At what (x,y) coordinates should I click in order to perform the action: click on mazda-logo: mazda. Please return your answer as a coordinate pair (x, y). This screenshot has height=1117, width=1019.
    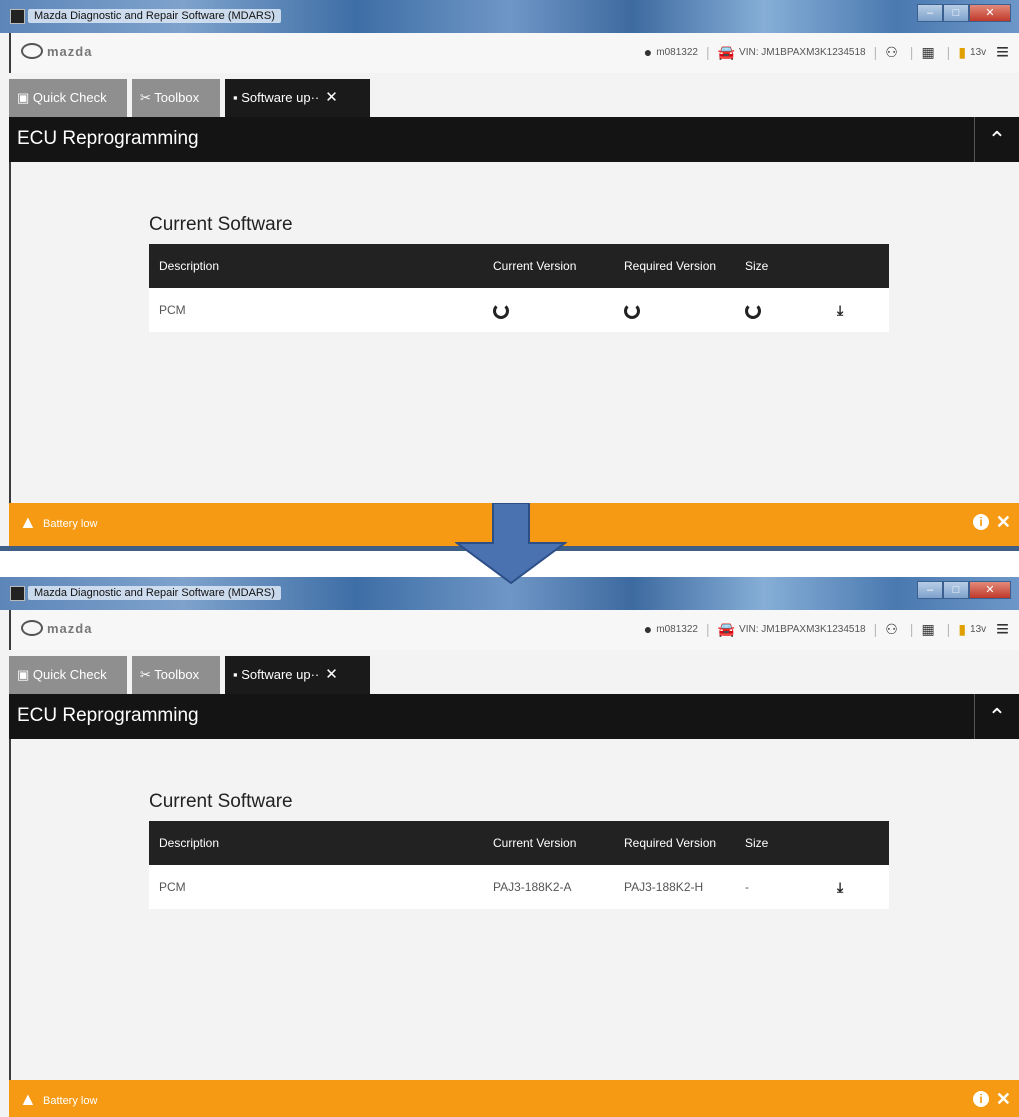
    Looking at the image, I should click on (56, 628).